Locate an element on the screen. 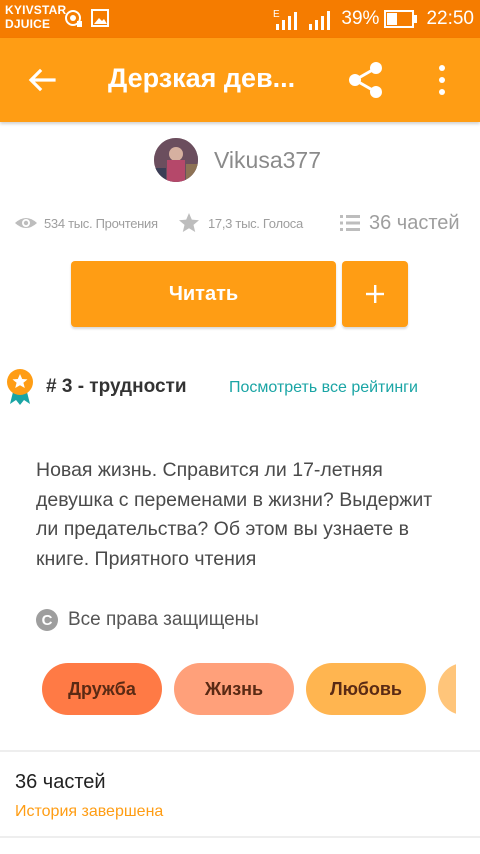  read-button: Читать is located at coordinates (203, 294).